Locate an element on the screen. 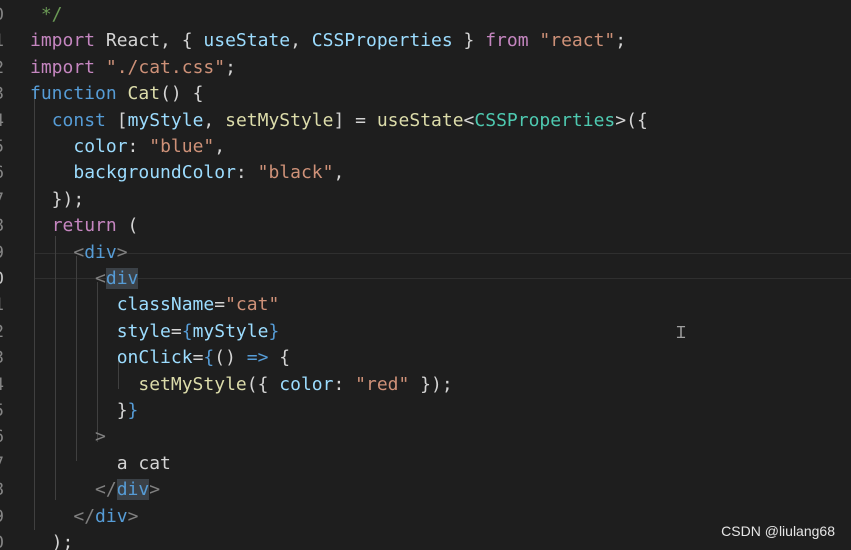 The height and width of the screenshot is (550, 851). code-token: "black" is located at coordinates (295, 173).